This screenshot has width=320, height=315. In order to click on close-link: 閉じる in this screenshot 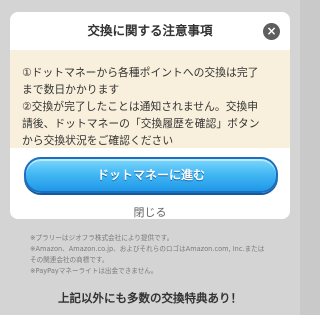, I will do `click(150, 211)`.